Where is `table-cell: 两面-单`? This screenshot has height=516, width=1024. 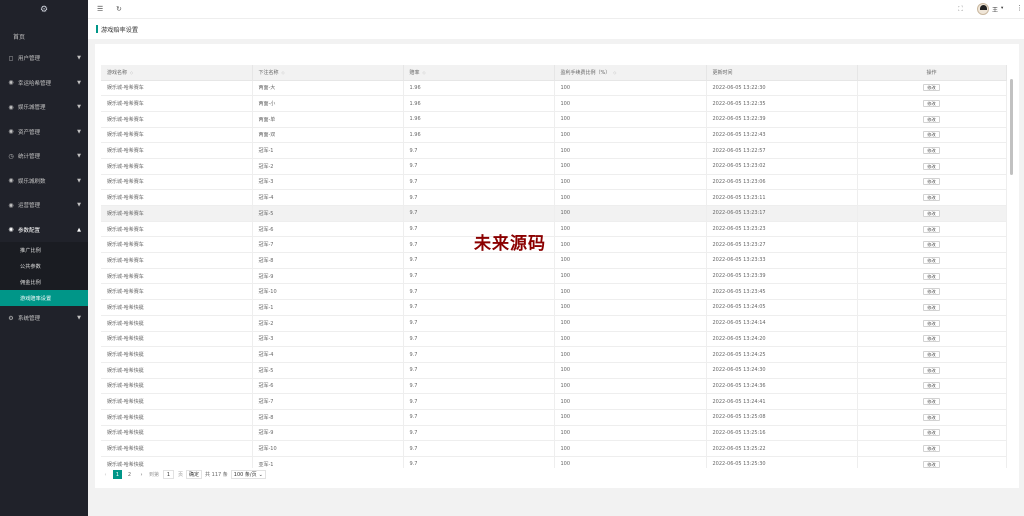
table-cell: 两面-单 is located at coordinates (328, 119).